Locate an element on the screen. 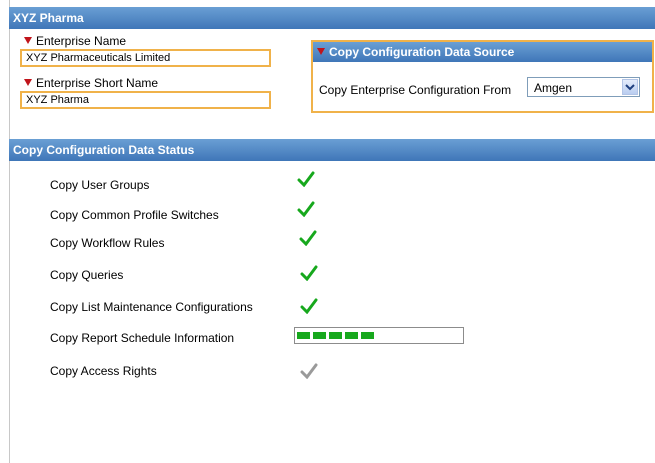  status-label-user-groups: Copy User Groups is located at coordinates (100, 185).